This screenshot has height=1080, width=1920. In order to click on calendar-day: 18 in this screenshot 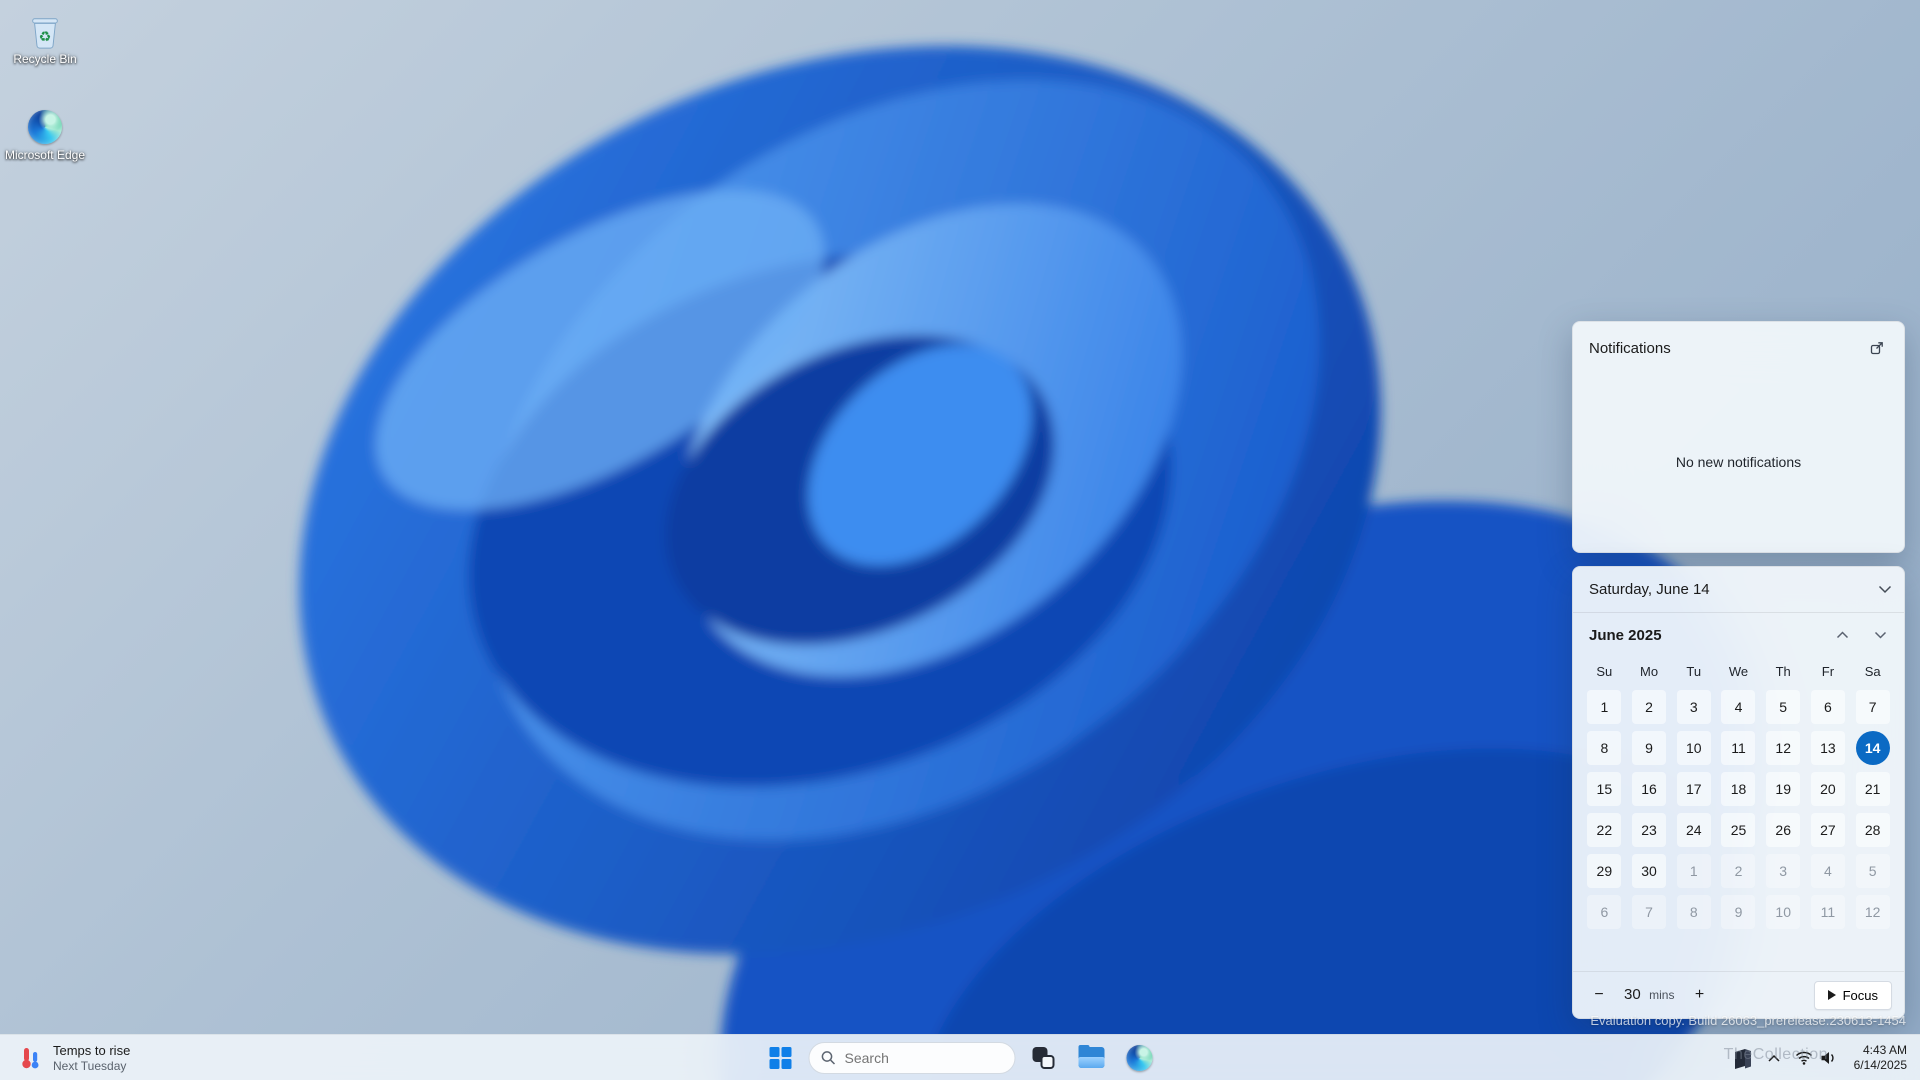, I will do `click(1738, 789)`.